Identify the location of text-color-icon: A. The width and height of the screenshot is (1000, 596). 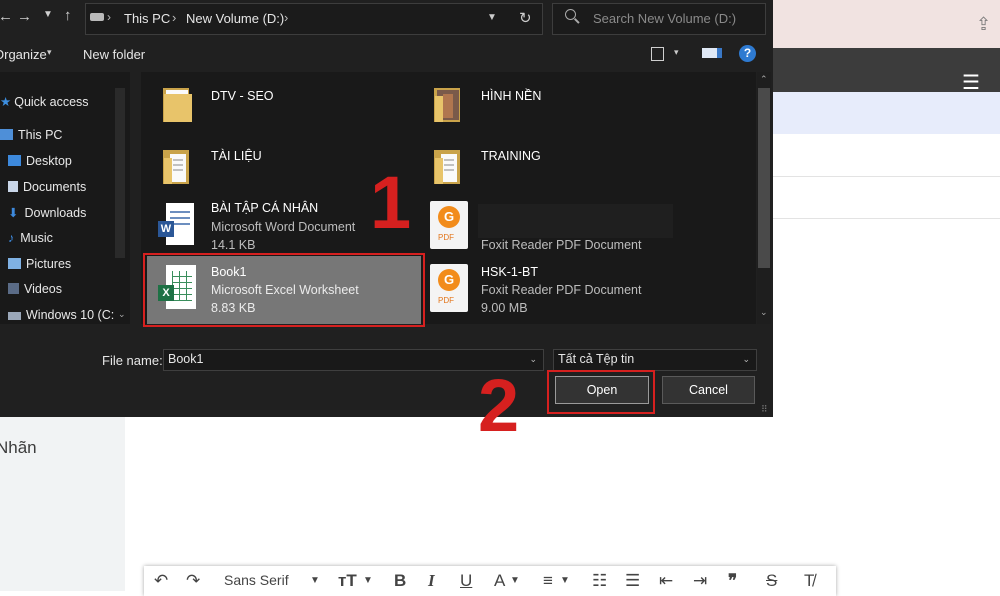
(499, 581).